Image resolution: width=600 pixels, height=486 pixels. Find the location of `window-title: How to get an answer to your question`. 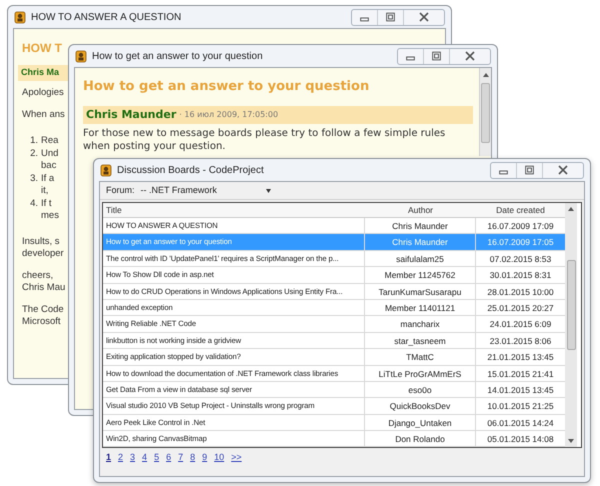

window-title: How to get an answer to your question is located at coordinates (177, 57).